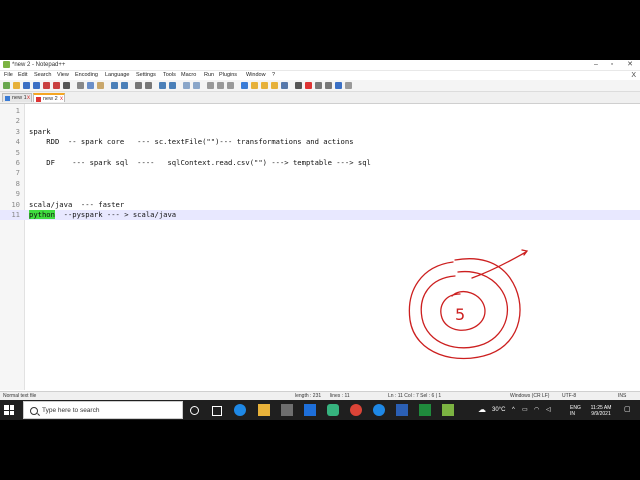 This screenshot has width=640, height=480. I want to click on paste-icon, so click(100, 85).